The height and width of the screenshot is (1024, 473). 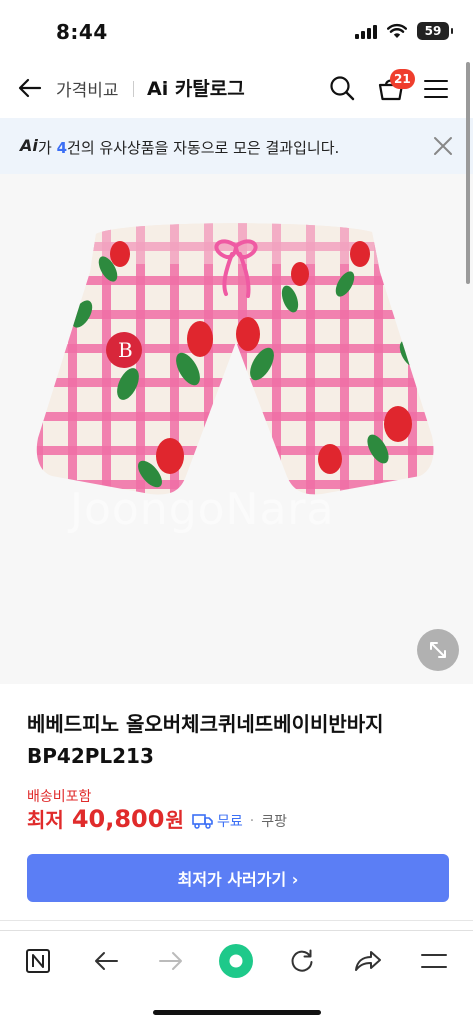 I want to click on search-icon, so click(x=342, y=88).